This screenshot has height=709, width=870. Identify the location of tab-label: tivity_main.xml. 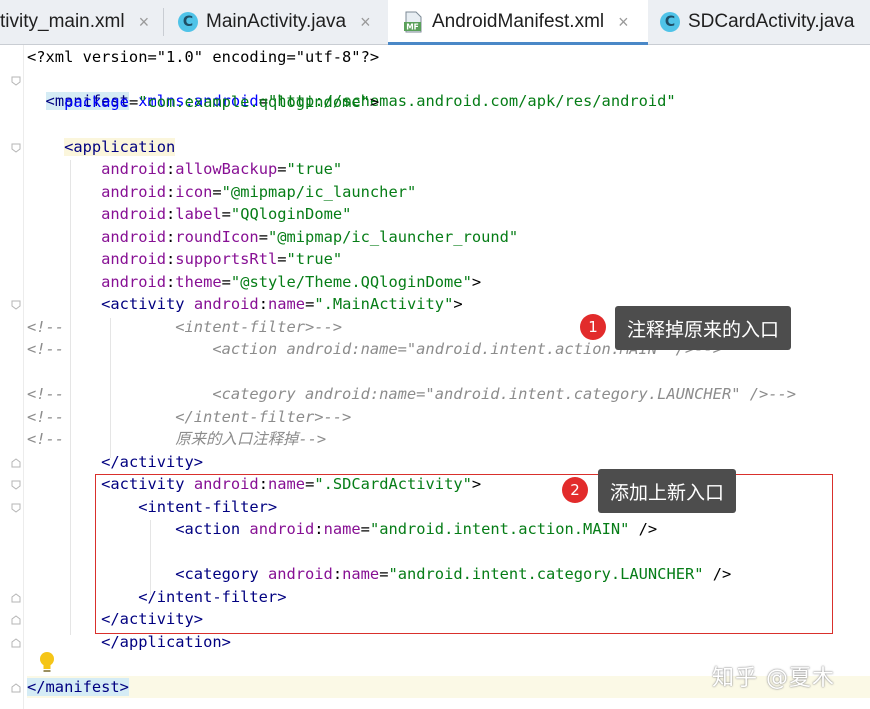
(62, 21).